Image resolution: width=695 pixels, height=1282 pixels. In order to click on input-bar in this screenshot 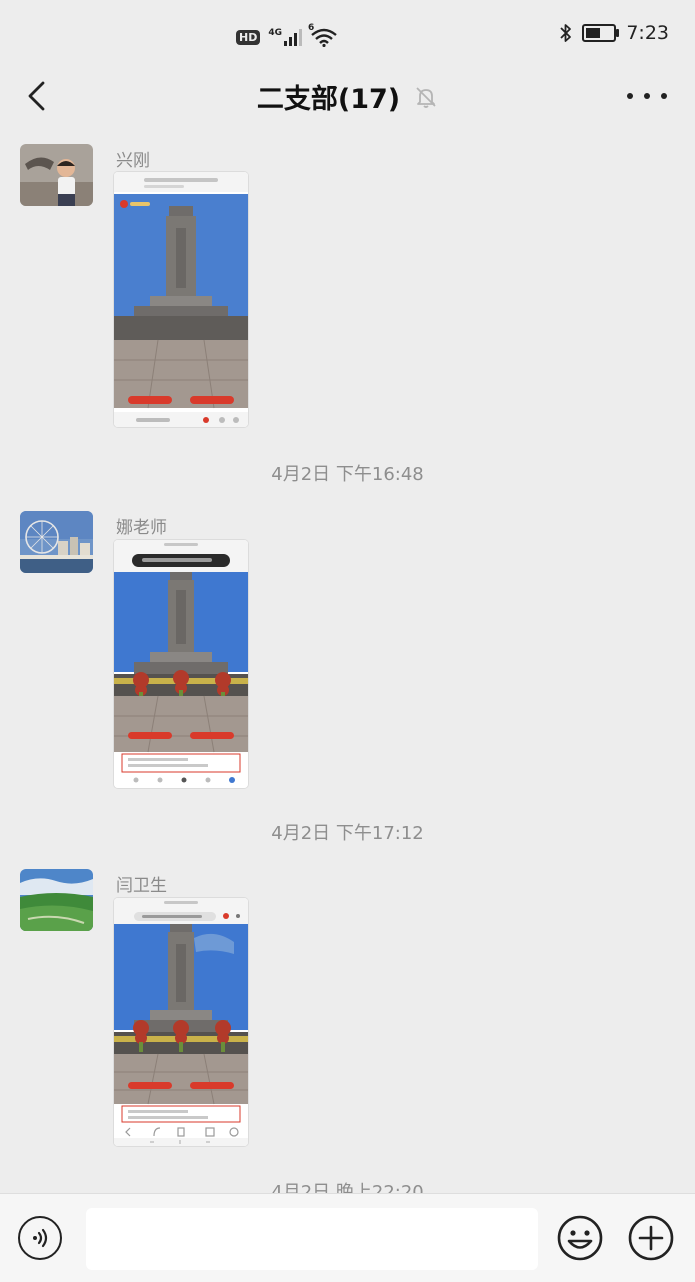, I will do `click(347, 1237)`.